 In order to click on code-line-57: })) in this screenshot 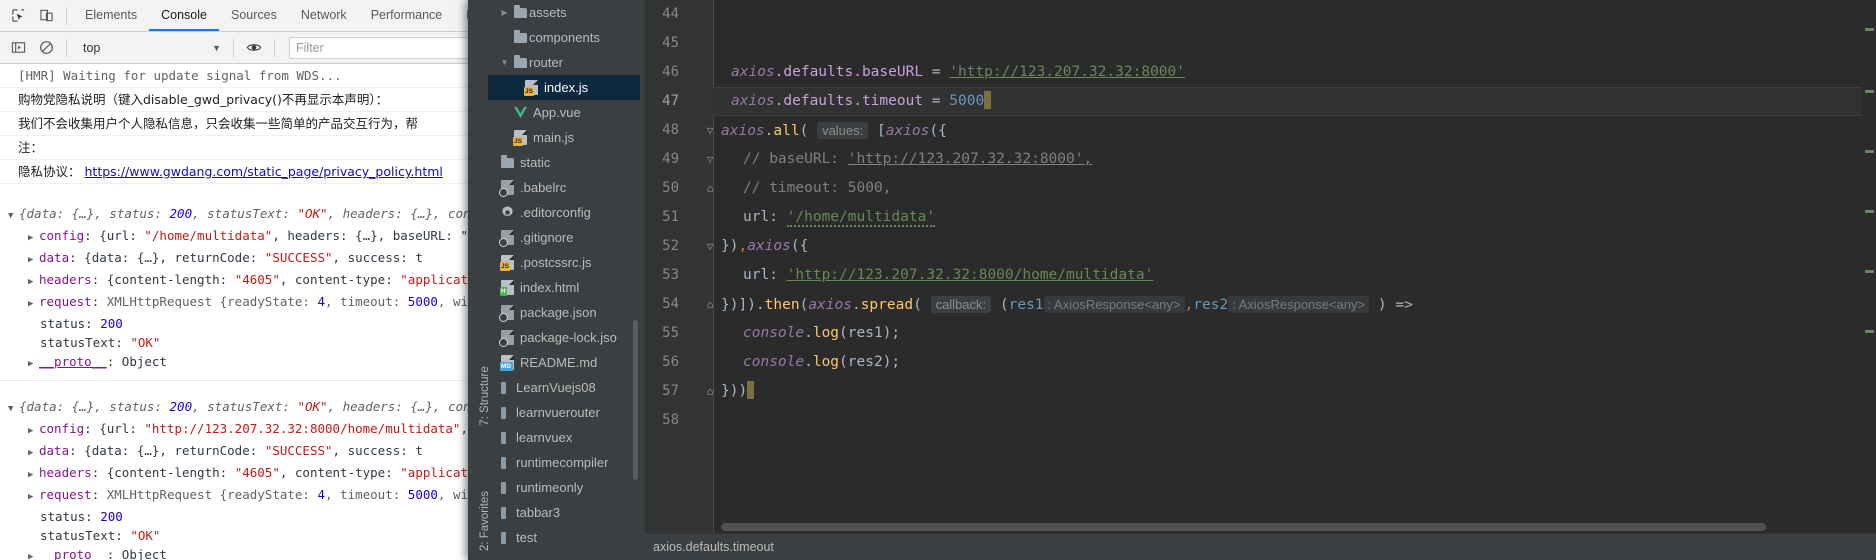, I will do `click(1294, 391)`.